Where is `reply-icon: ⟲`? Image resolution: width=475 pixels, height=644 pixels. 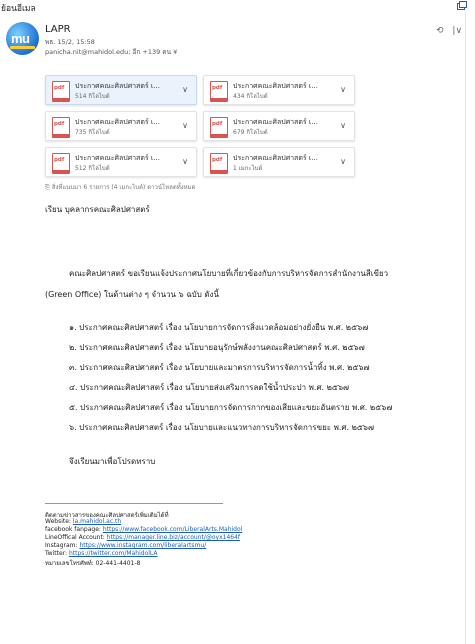 reply-icon: ⟲ is located at coordinates (440, 31).